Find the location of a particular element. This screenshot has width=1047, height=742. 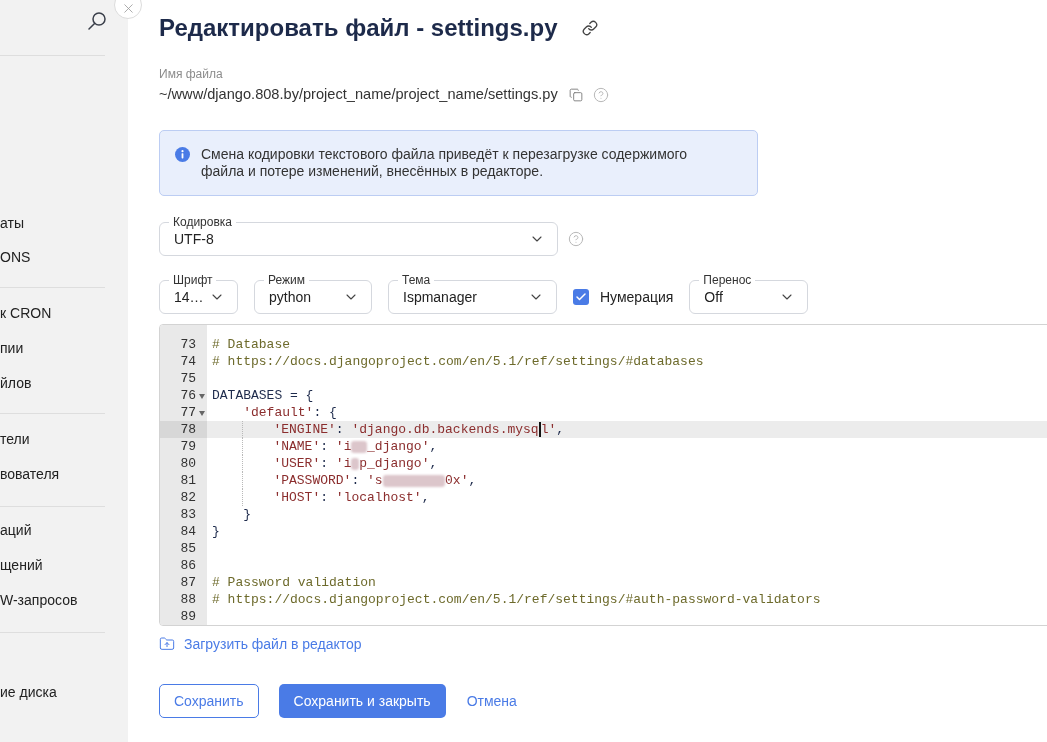

line-number: 84 is located at coordinates (188, 531).